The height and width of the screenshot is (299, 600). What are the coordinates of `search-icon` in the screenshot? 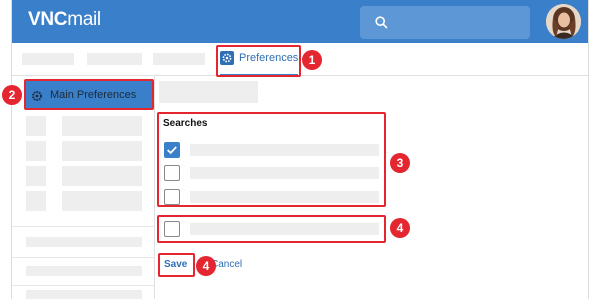 It's located at (381, 22).